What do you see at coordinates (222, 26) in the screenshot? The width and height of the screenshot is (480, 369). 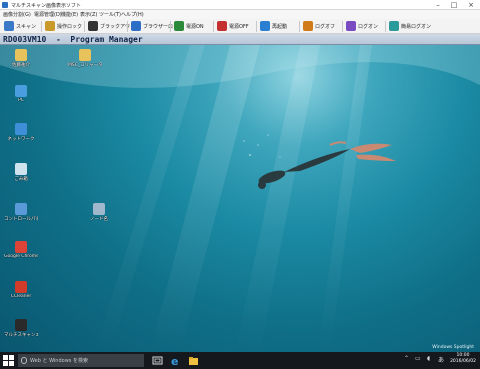 I see `power-off-icon` at bounding box center [222, 26].